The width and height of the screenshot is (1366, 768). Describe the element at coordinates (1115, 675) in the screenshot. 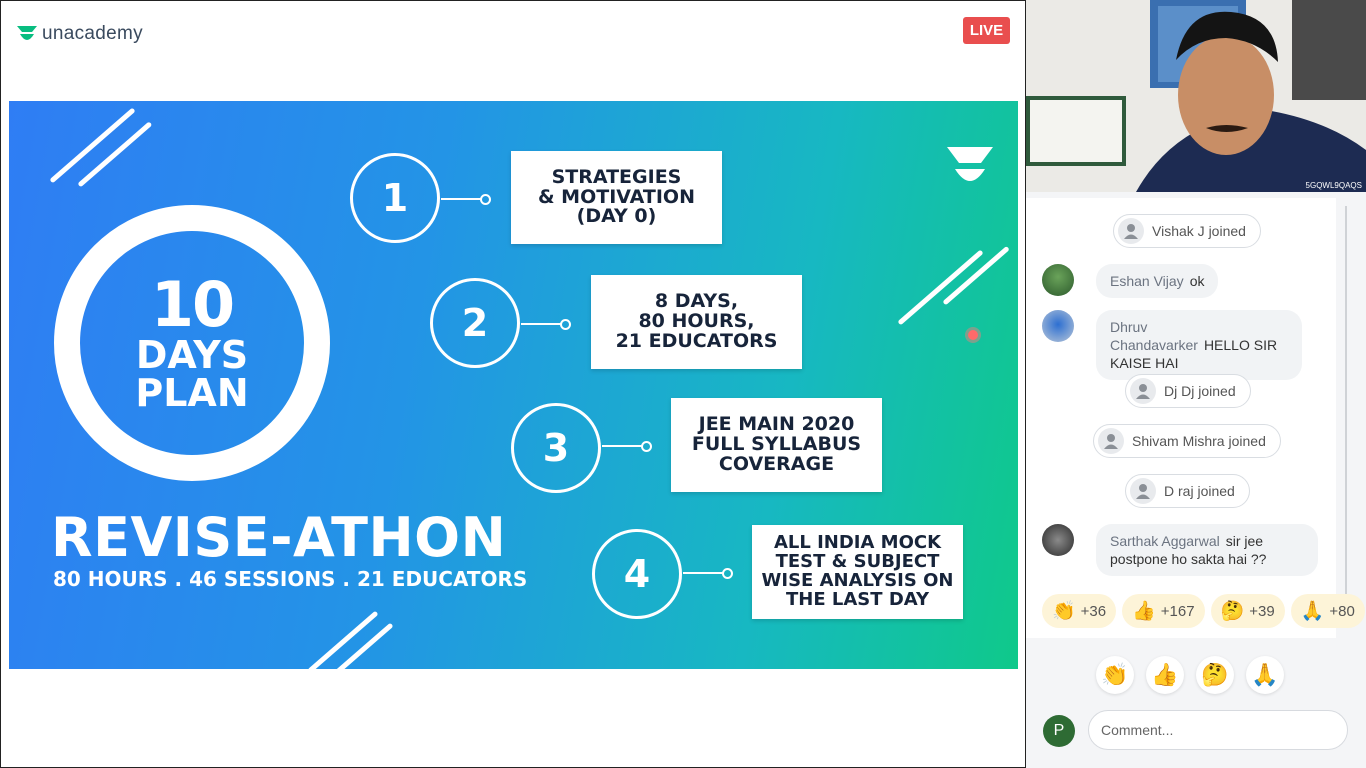

I see `clap-button: 👏` at that location.